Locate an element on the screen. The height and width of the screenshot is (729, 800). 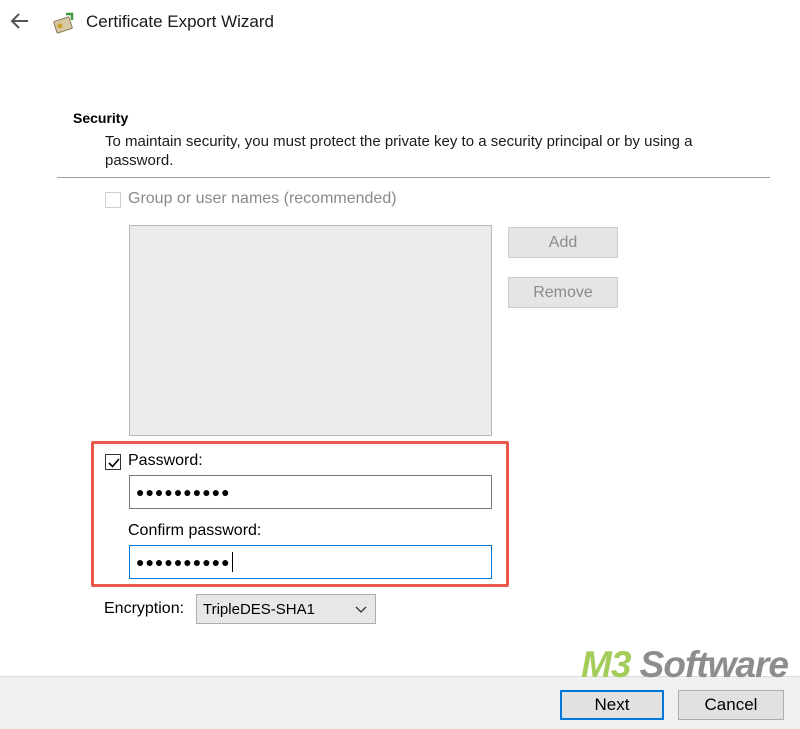
chevron-down-icon is located at coordinates (361, 609).